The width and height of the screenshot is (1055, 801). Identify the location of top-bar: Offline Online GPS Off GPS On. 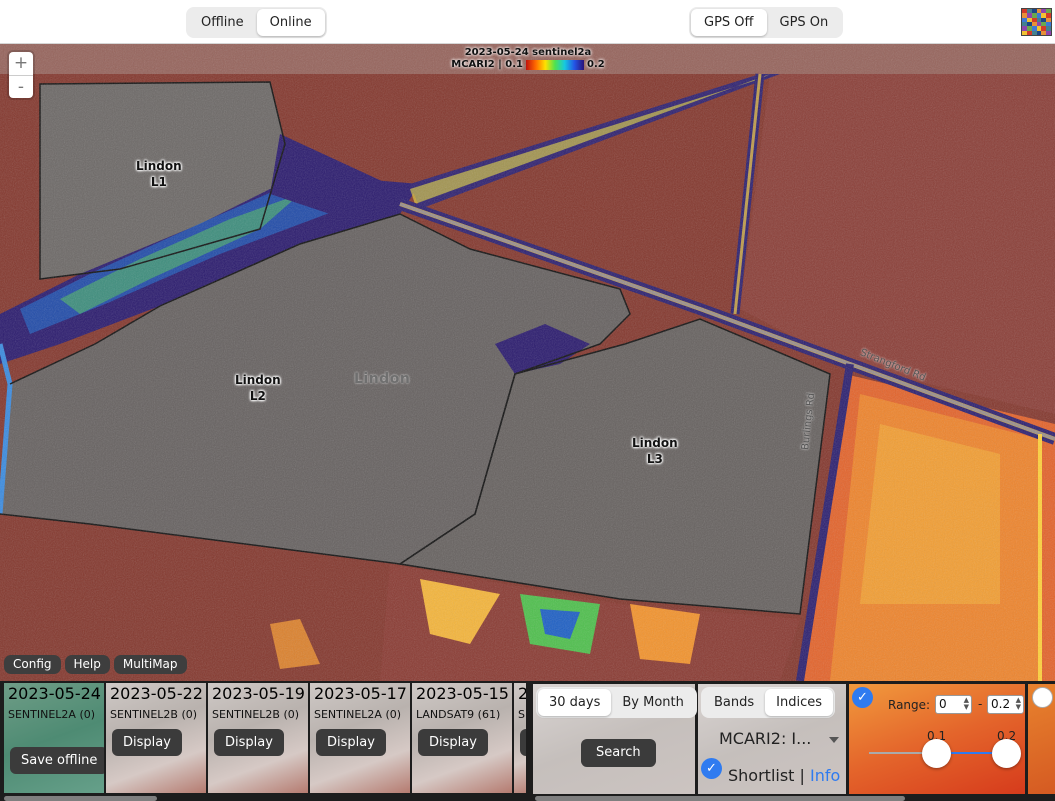
(527, 22).